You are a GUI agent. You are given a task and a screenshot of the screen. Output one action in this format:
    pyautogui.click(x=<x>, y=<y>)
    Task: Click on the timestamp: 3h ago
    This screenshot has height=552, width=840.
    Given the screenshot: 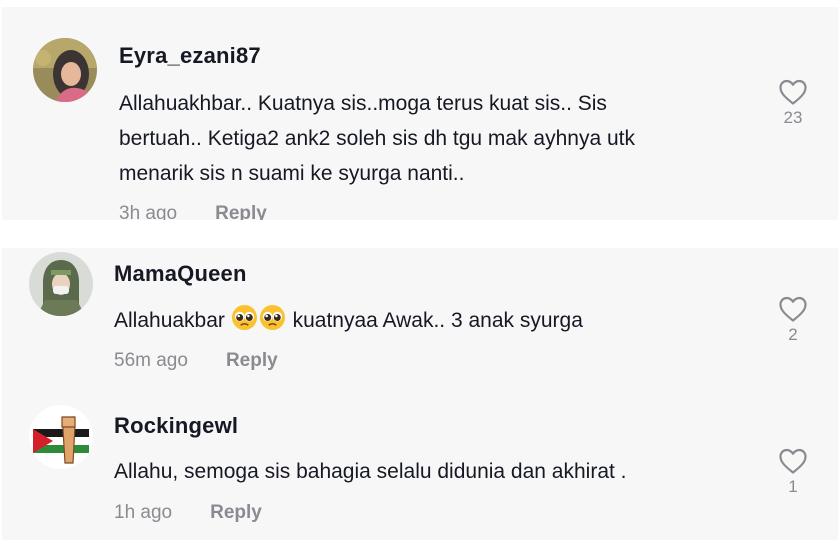 What is the action you would take?
    pyautogui.click(x=148, y=211)
    